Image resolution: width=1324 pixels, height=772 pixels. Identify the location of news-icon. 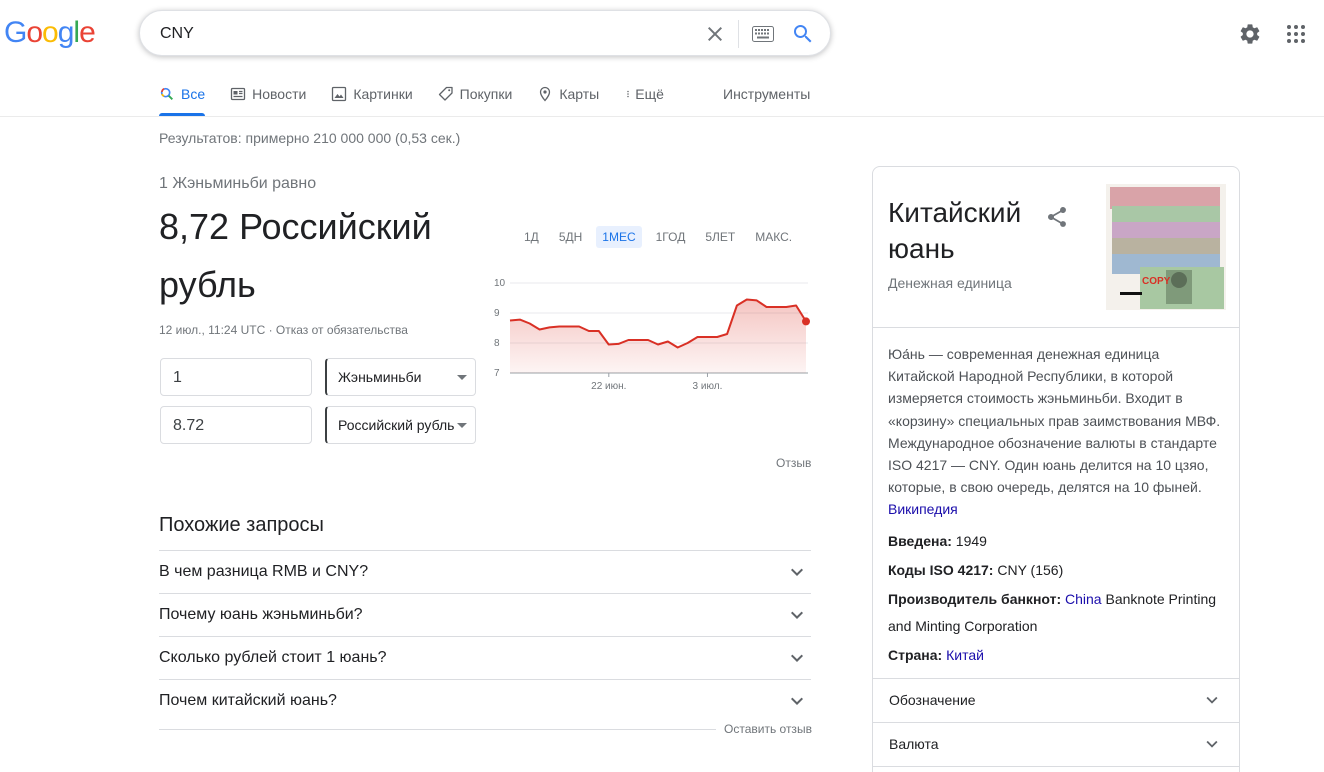
(238, 94).